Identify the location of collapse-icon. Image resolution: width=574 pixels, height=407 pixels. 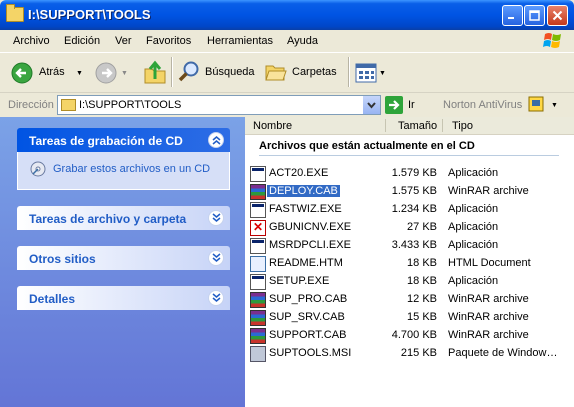
(216, 140).